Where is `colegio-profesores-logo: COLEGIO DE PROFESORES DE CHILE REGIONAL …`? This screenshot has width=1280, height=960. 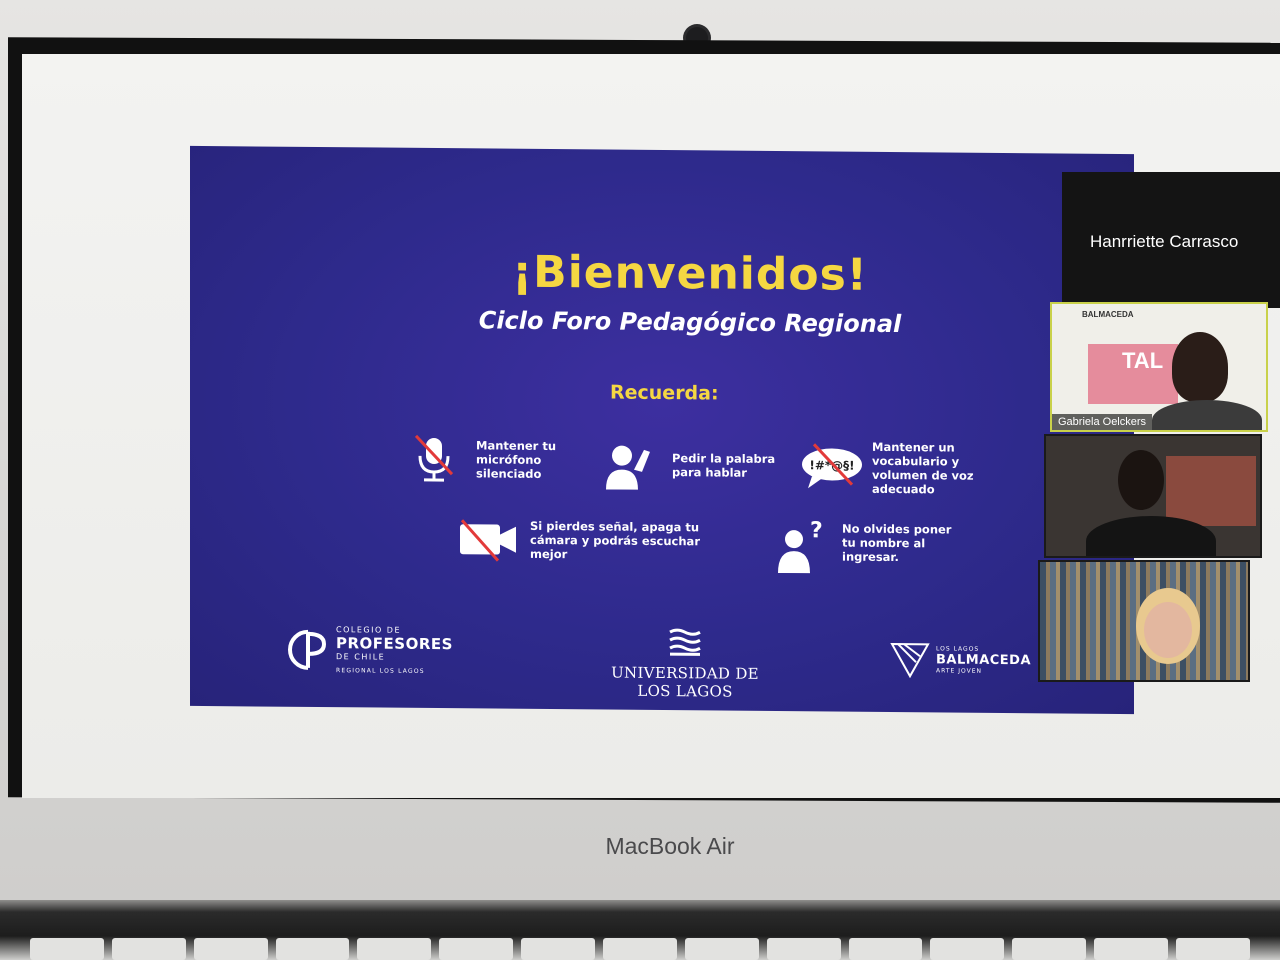
colegio-profesores-logo: COLEGIO DE PROFESORES DE CHILE REGIONAL … is located at coordinates (369, 650).